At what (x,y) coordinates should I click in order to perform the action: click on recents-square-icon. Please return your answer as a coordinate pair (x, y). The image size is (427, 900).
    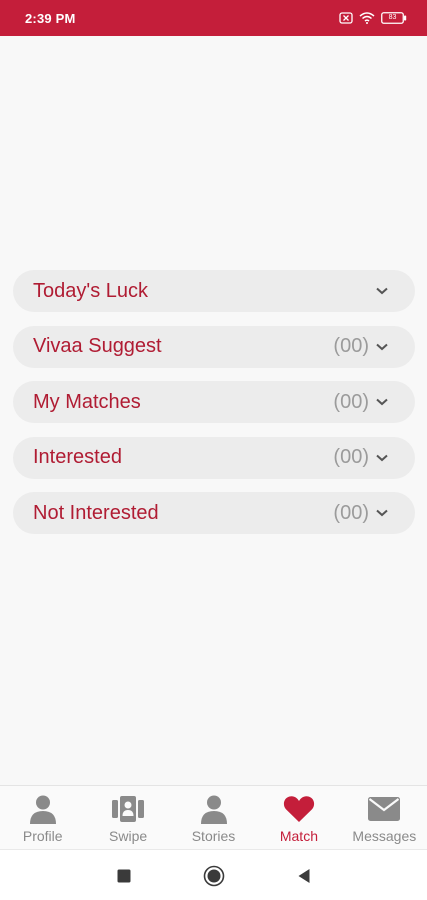
    Looking at the image, I should click on (124, 876).